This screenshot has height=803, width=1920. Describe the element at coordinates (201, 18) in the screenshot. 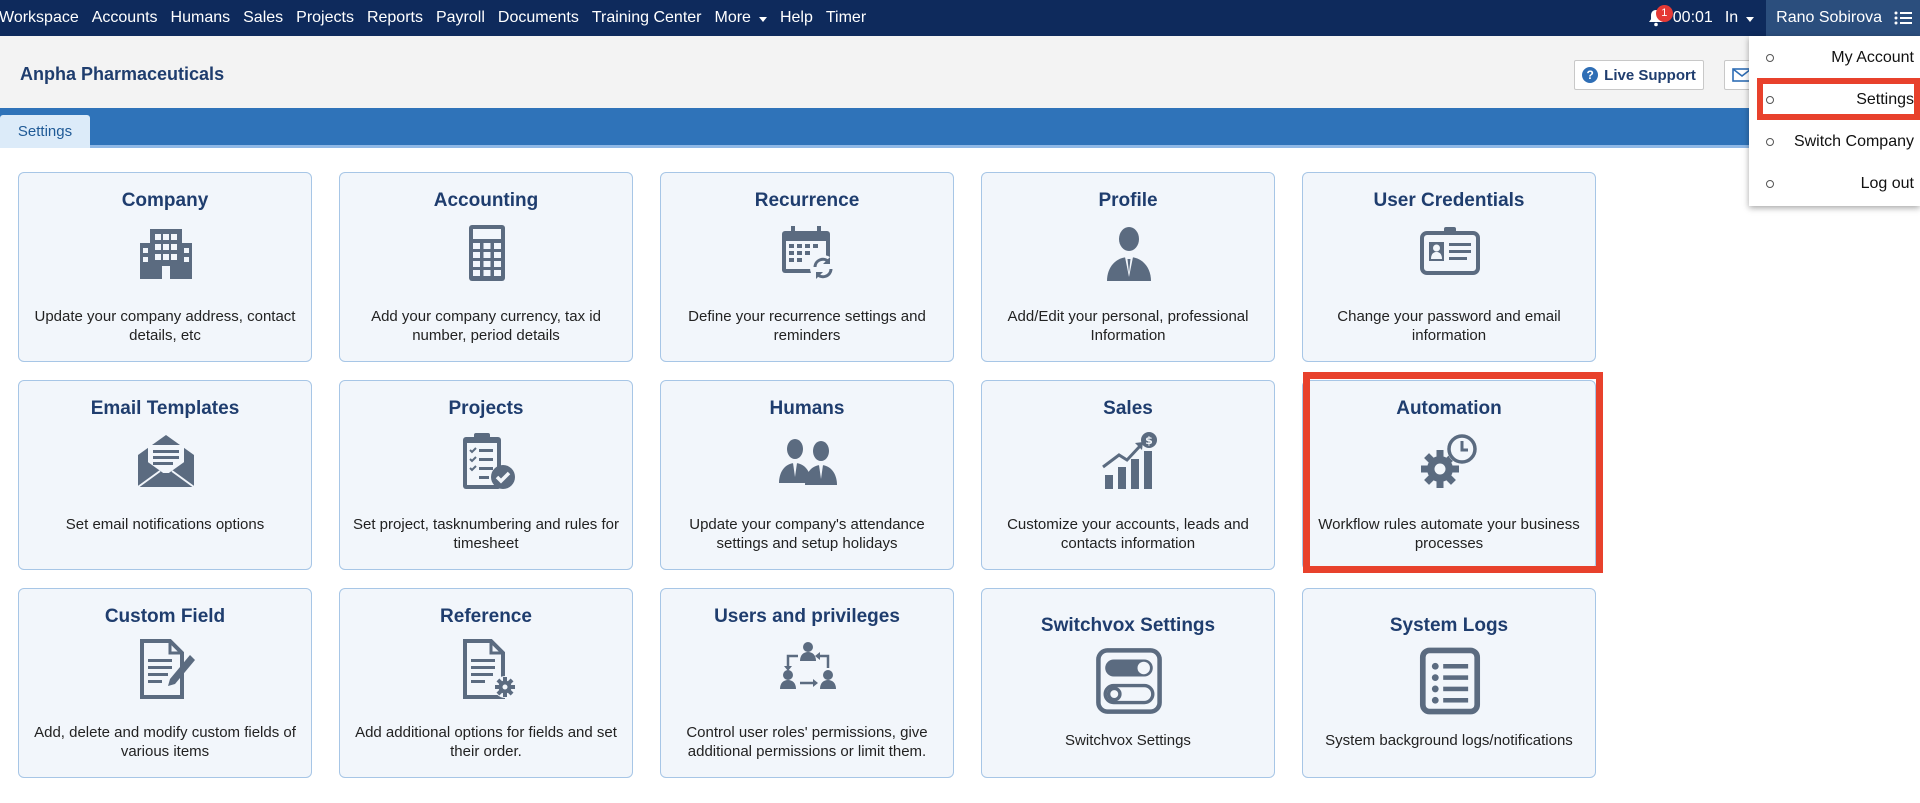

I see `nav-humans: Humans` at that location.